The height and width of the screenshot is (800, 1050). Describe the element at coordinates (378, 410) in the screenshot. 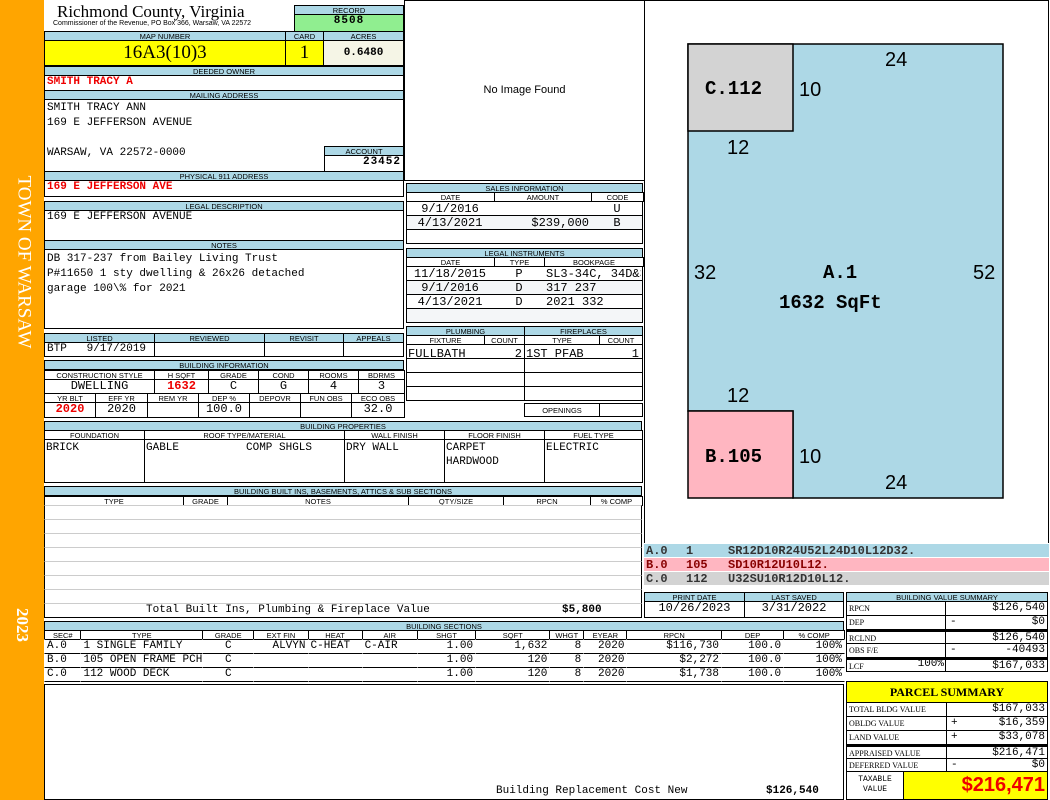

I see `building-info-value: 32.0` at that location.